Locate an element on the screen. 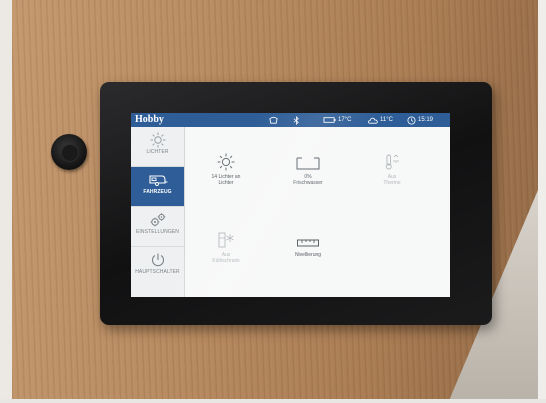  wall-right is located at coordinates (542, 201).